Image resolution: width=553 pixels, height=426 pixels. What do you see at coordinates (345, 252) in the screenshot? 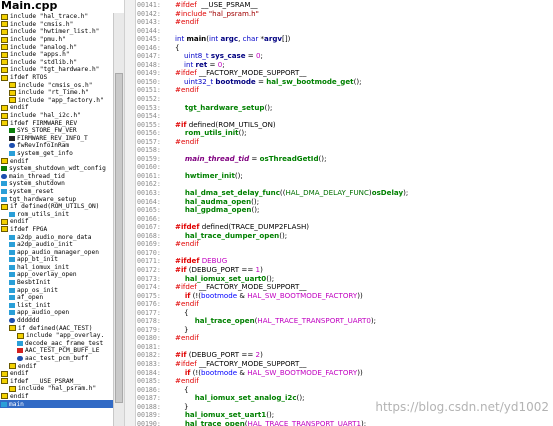
I see `code-line: 00170:` at bounding box center [345, 252].